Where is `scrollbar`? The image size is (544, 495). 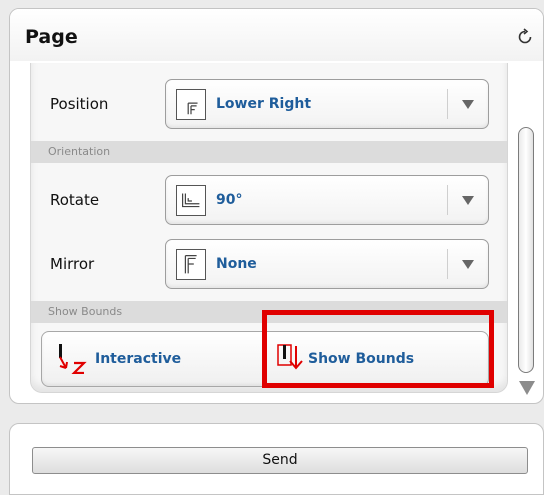
scrollbar is located at coordinates (527, 238).